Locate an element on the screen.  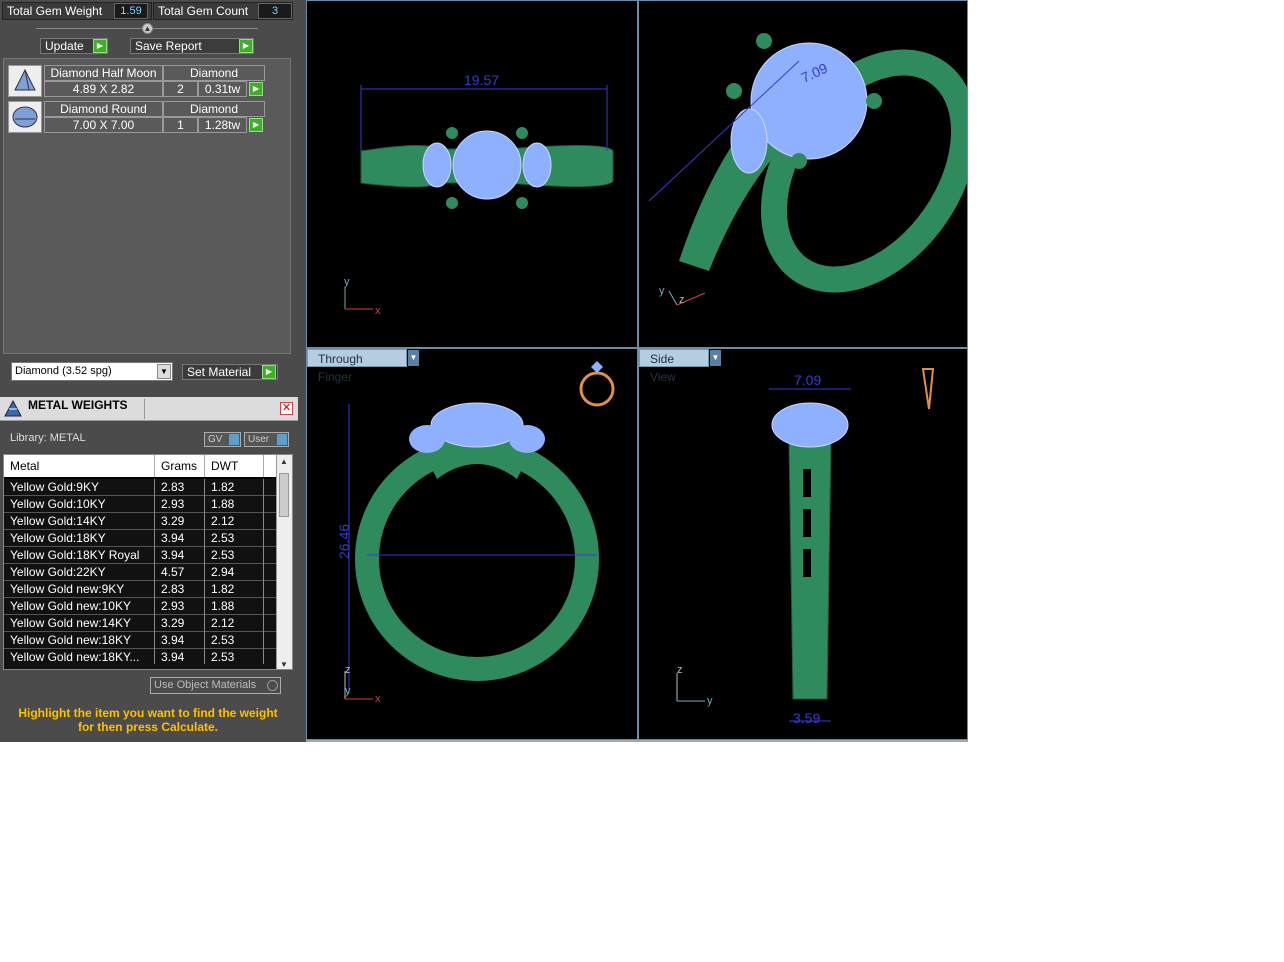
table-row: Yellow Gold new:18KY 3.94 2.53 is located at coordinates (140, 640).